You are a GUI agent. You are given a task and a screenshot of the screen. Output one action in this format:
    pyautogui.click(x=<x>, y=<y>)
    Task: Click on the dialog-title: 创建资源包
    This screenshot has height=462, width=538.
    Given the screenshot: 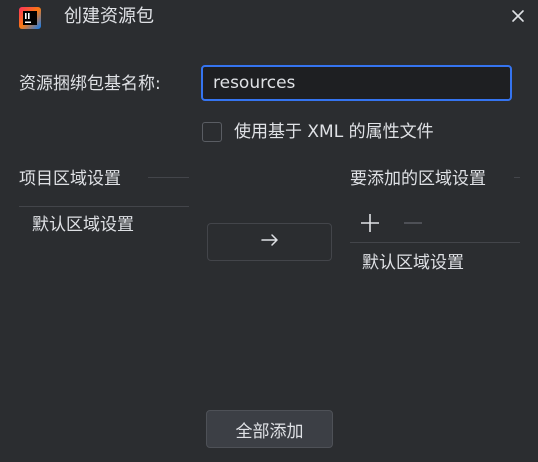 What is the action you would take?
    pyautogui.click(x=109, y=16)
    